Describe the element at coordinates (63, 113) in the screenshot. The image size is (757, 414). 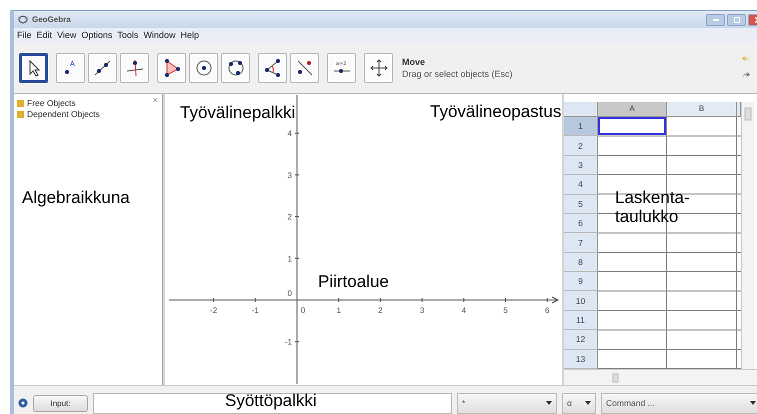
I see `tree-item: Dependent Objects` at that location.